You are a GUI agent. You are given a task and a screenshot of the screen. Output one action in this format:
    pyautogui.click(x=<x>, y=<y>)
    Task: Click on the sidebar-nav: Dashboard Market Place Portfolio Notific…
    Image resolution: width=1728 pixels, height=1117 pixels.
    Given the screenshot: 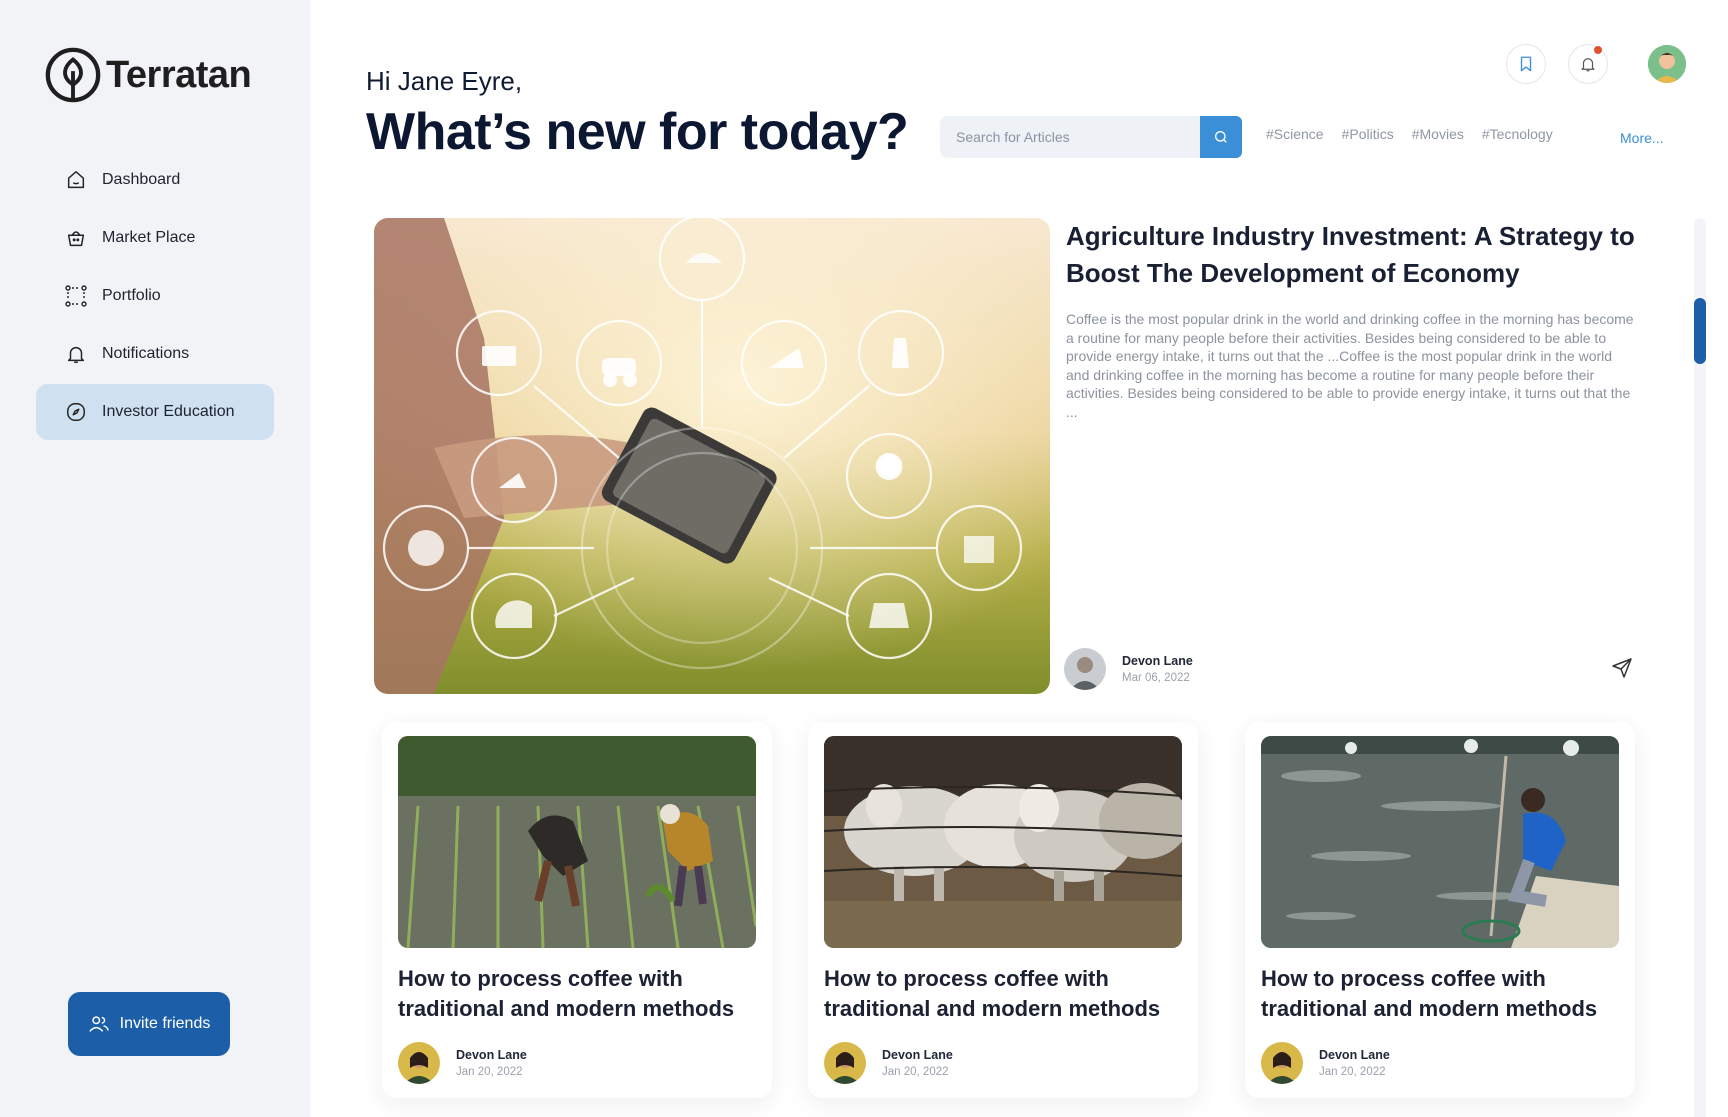 What is the action you would take?
    pyautogui.click(x=155, y=297)
    